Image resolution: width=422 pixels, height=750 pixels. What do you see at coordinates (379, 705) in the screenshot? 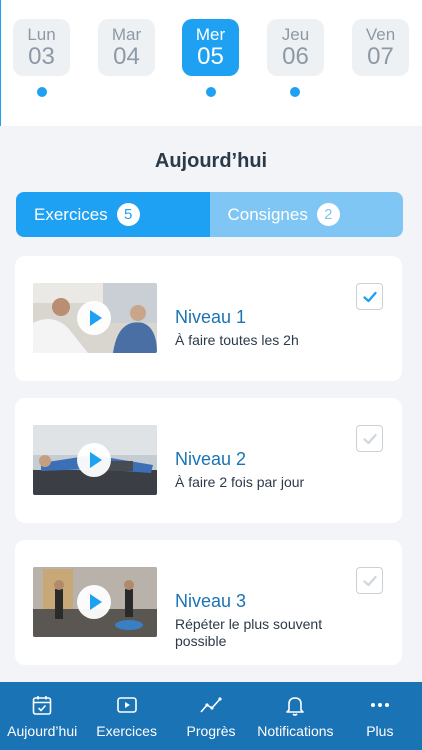
I see `more-dots-icon` at bounding box center [379, 705].